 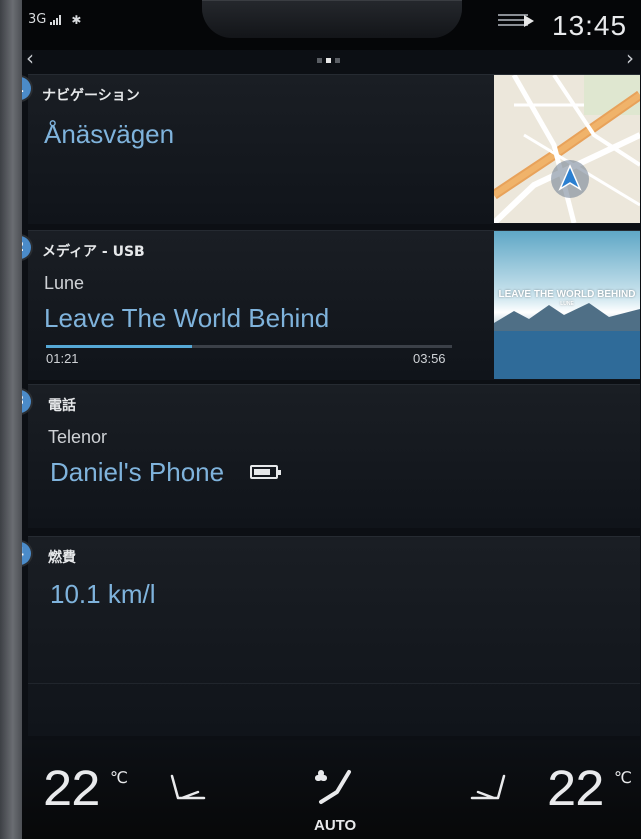 I want to click on page-indicator, so click(x=328, y=60).